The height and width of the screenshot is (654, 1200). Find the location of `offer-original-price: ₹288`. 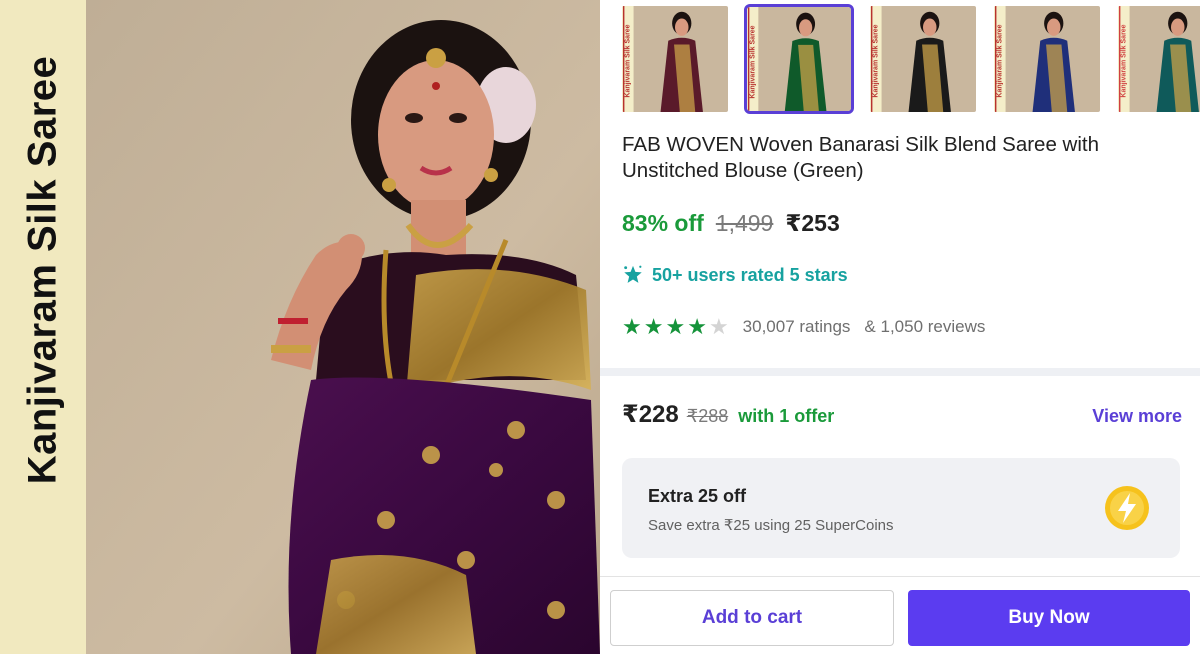

offer-original-price: ₹288 is located at coordinates (707, 416).